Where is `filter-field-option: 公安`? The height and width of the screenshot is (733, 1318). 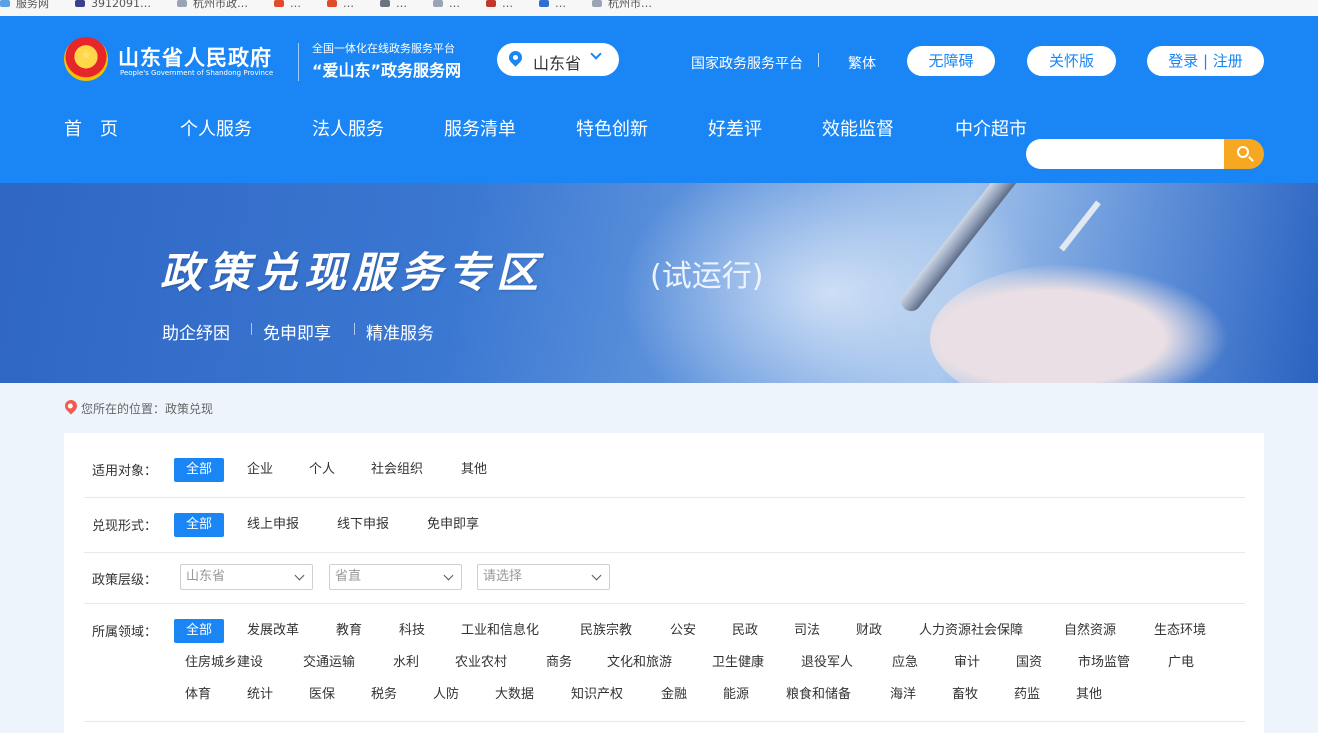
filter-field-option: 公安 is located at coordinates (683, 631).